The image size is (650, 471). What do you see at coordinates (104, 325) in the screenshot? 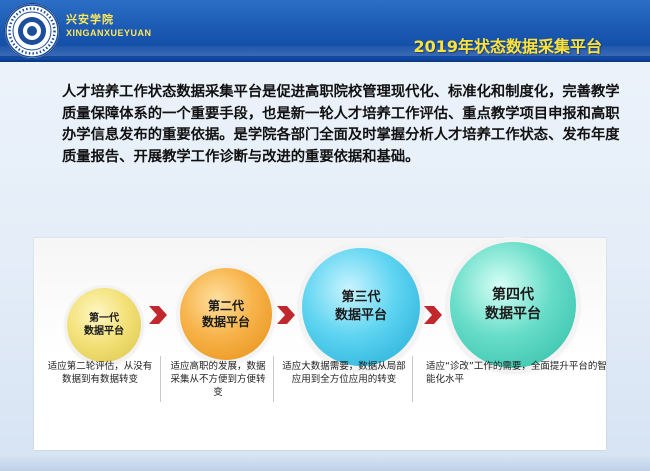
I see `generation-1-circle: 第一代 数据平台` at bounding box center [104, 325].